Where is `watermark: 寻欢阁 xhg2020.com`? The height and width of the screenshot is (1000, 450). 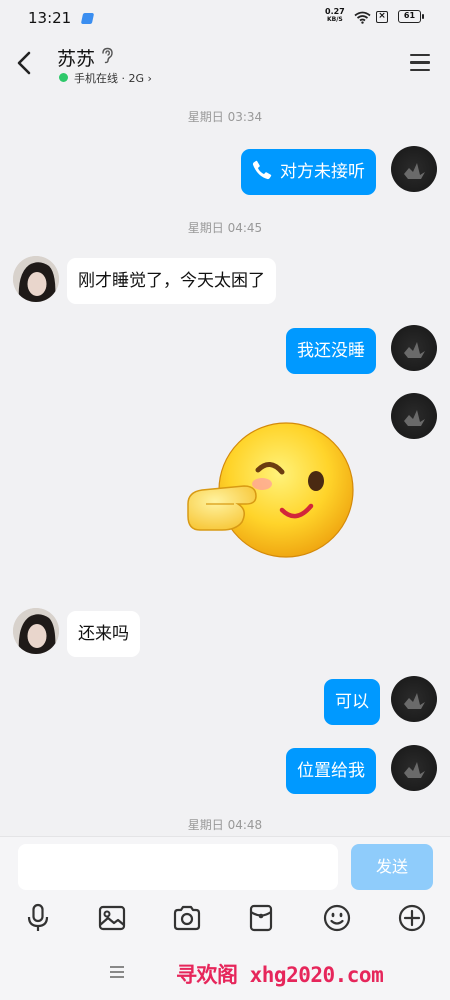
watermark: 寻欢阁 xhg2020.com is located at coordinates (280, 975).